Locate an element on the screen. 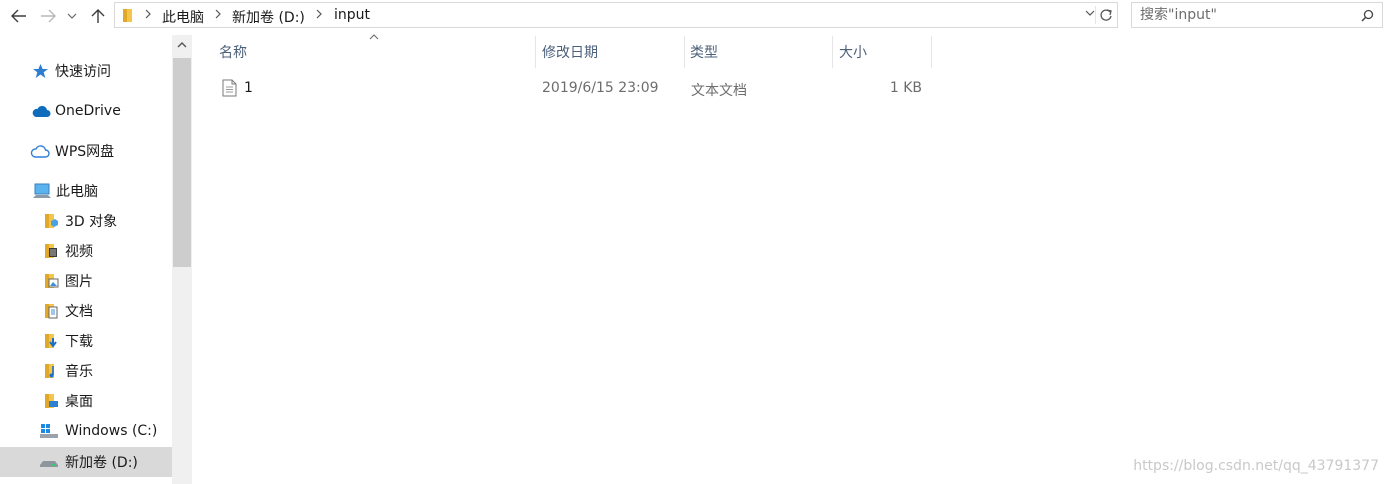 Image resolution: width=1389 pixels, height=484 pixels. sidebar-item-this-pc: 此电脑 is located at coordinates (86, 191).